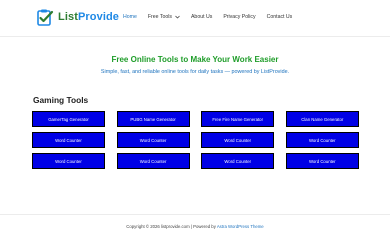 The image size is (390, 240). What do you see at coordinates (61, 100) in the screenshot?
I see `section-title-gaming-tools: Gaming Tools` at bounding box center [61, 100].